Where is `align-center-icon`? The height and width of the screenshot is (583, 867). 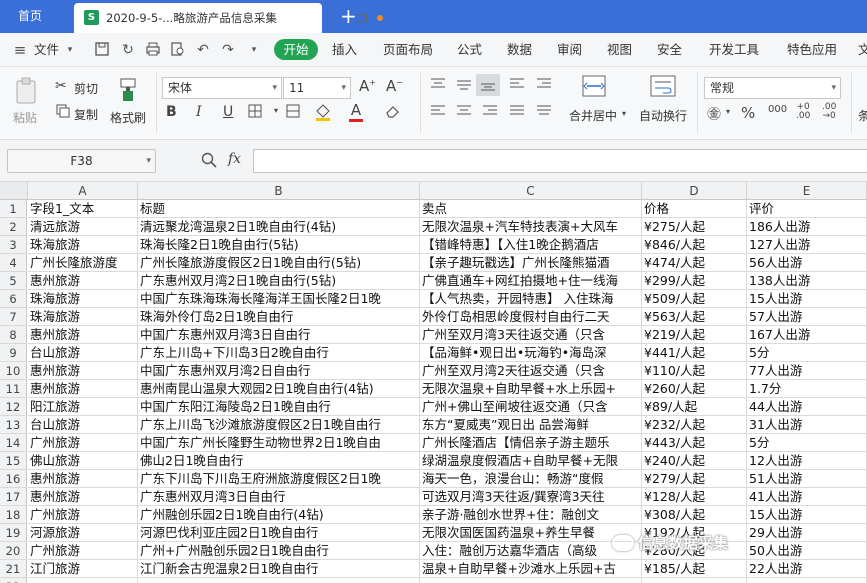 align-center-icon is located at coordinates (464, 112).